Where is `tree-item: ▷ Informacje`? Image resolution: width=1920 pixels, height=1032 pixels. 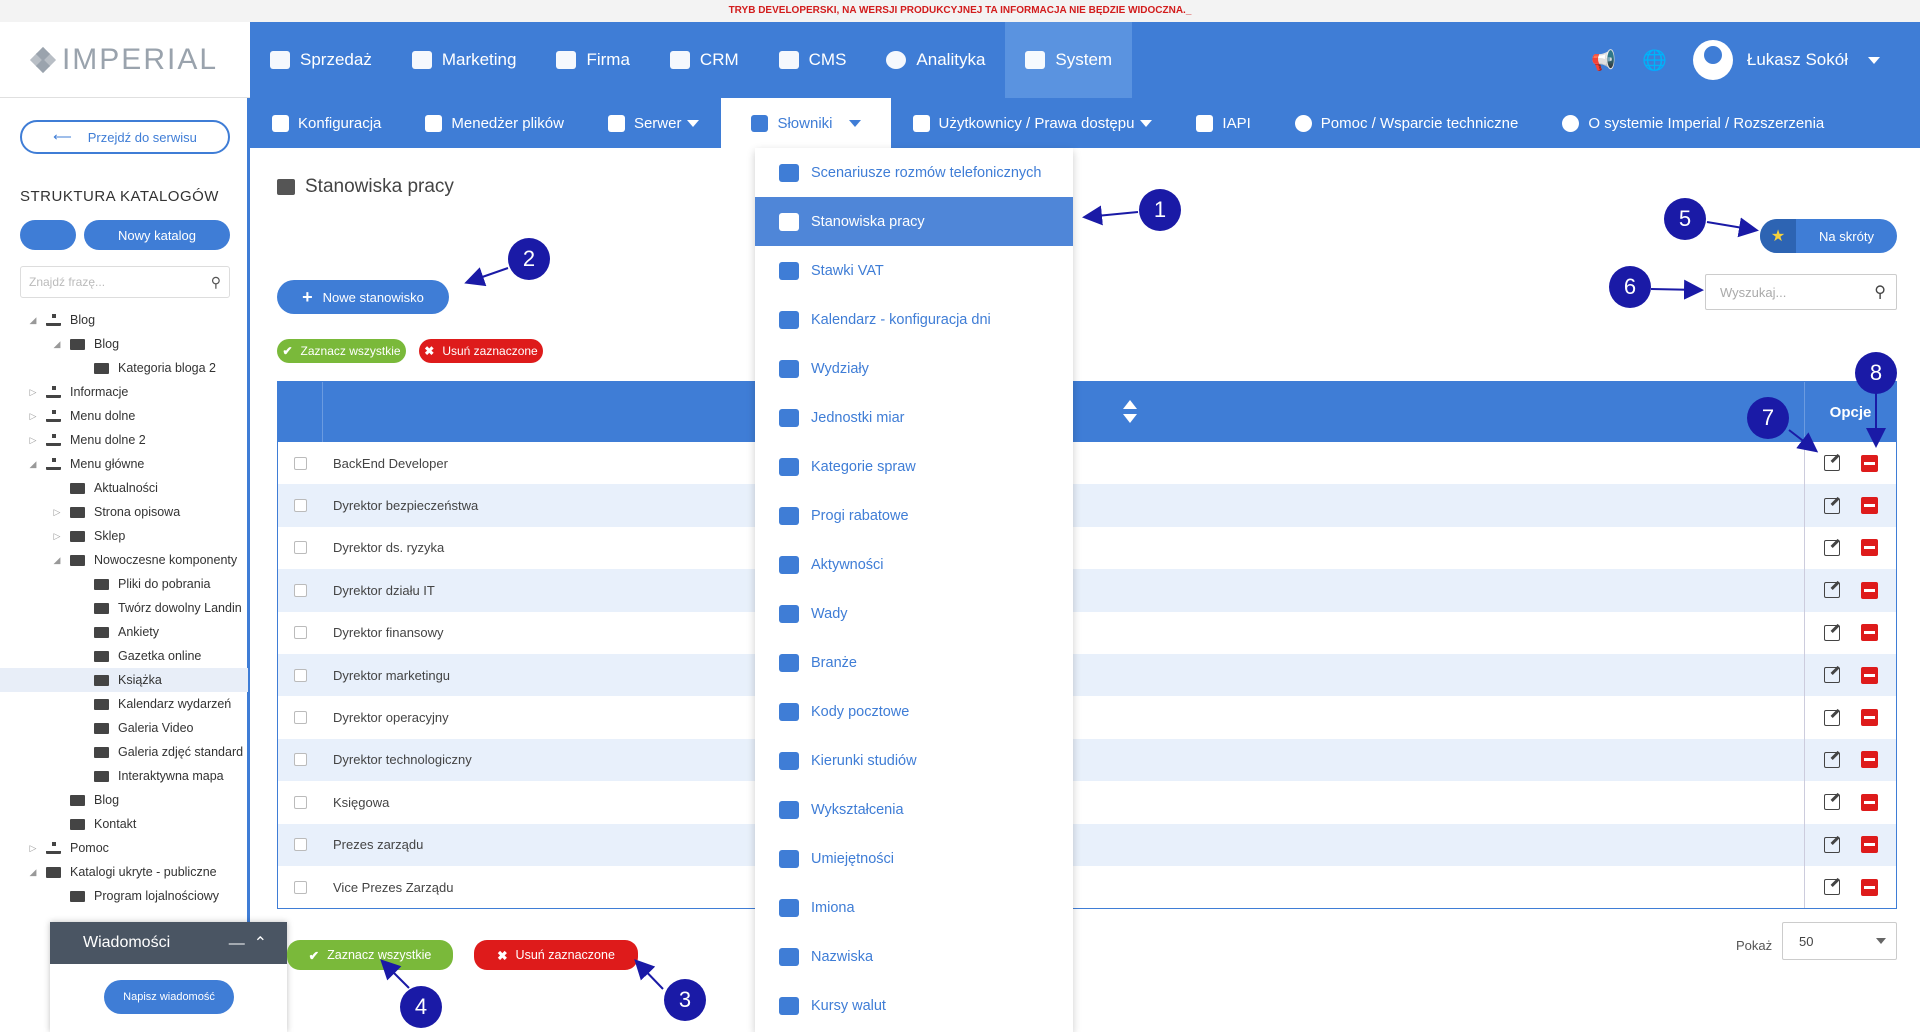
tree-item: ▷ Informacje is located at coordinates (124, 392).